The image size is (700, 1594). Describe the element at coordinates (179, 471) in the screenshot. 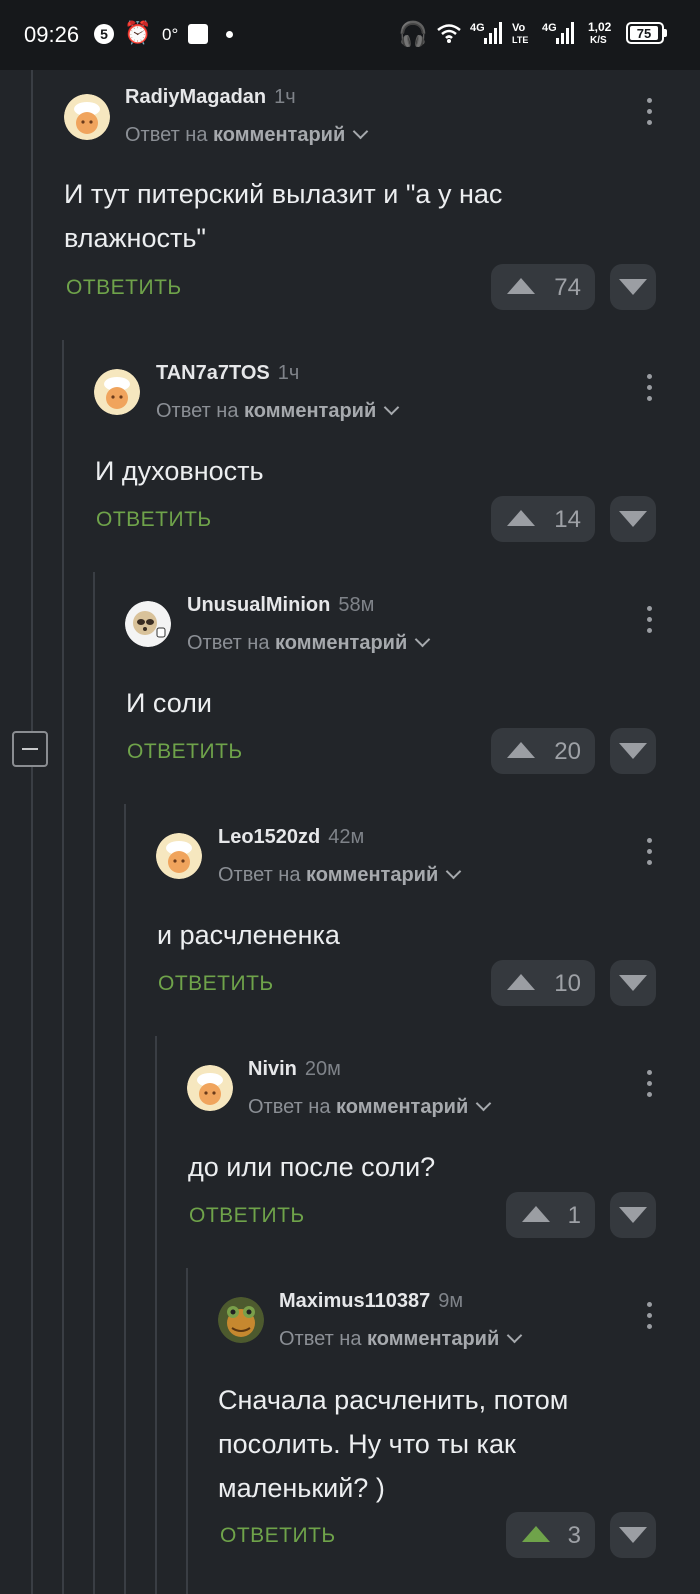

I see `comment-text: И духовность` at that location.